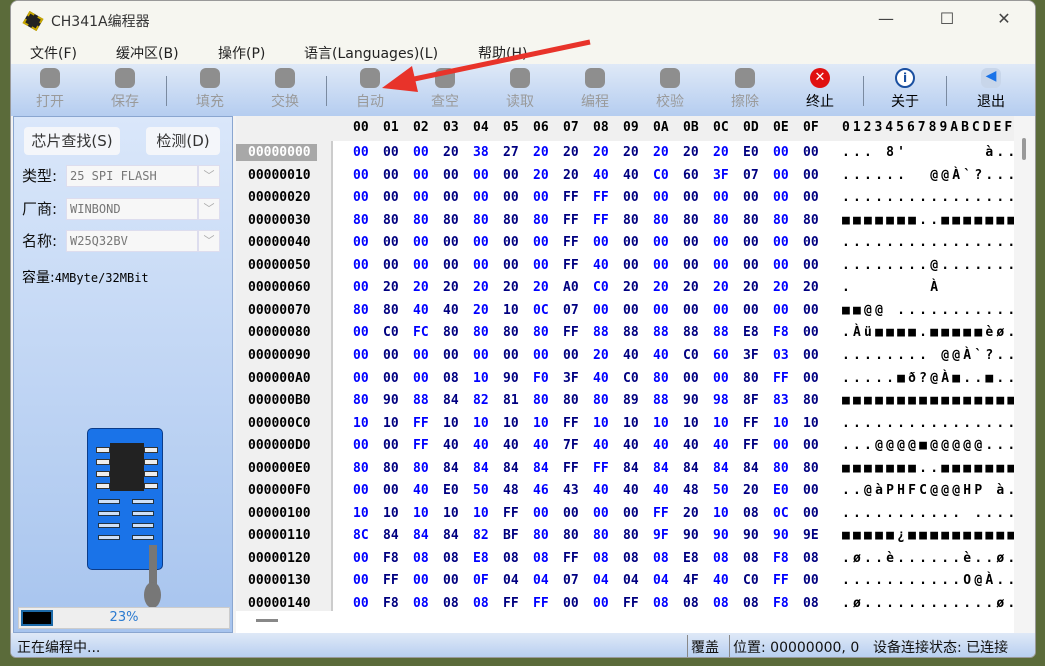 The image size is (1045, 666). What do you see at coordinates (495, 62) in the screenshot?
I see `arrow-shaft` at bounding box center [495, 62].